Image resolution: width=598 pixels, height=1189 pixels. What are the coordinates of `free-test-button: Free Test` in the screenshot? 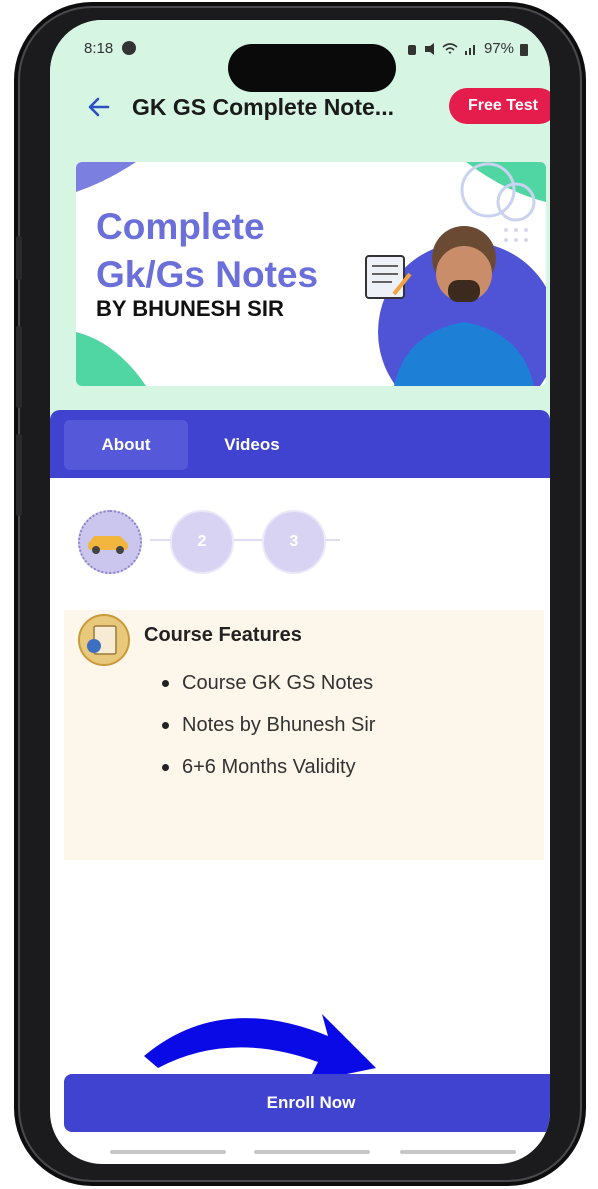 It's located at (499, 106).